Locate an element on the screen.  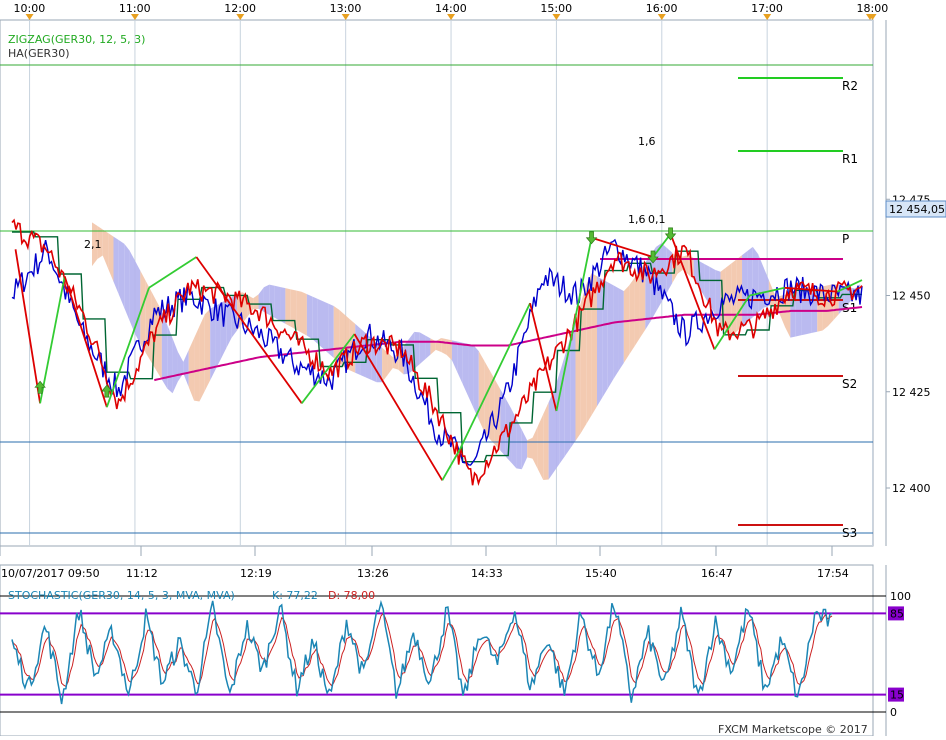
stochastic-title: STOCHASTIC(GER30, 14, 5, 3, MVA, MVA) is located at coordinates (121, 595).